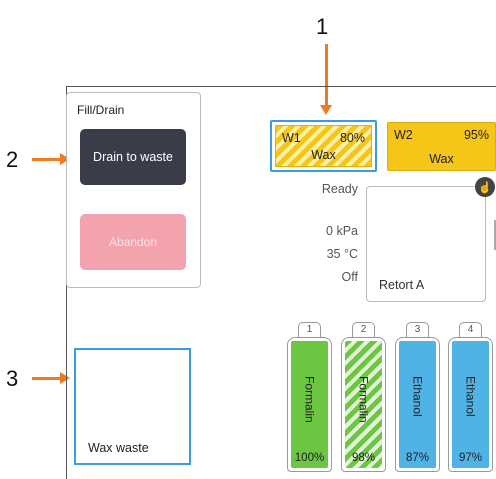  I want to click on wax-bath-id: W1, so click(291, 138).